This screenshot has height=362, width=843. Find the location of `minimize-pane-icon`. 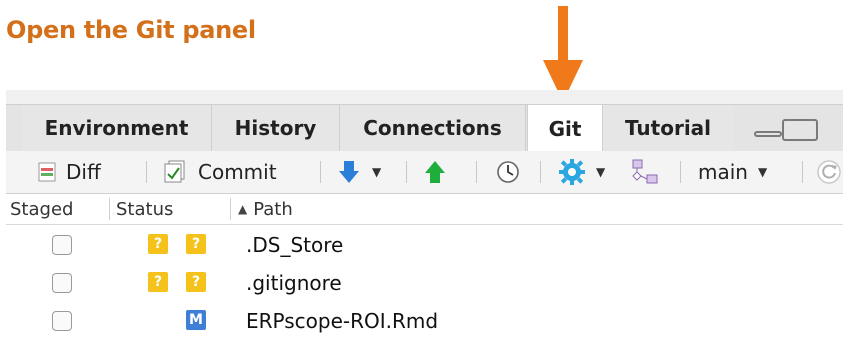

minimize-pane-icon is located at coordinates (768, 134).